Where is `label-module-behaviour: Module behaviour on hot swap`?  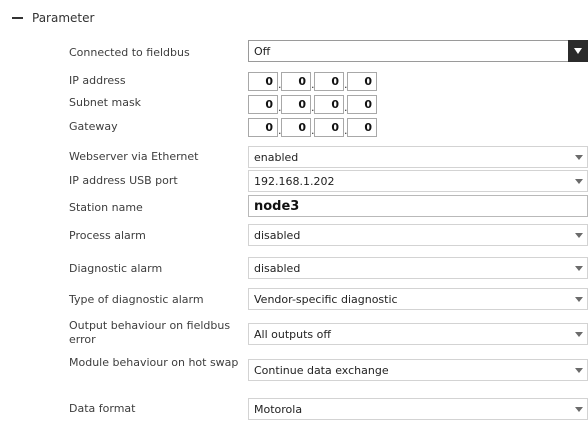
label-module-behaviour: Module behaviour on hot swap is located at coordinates (154, 362).